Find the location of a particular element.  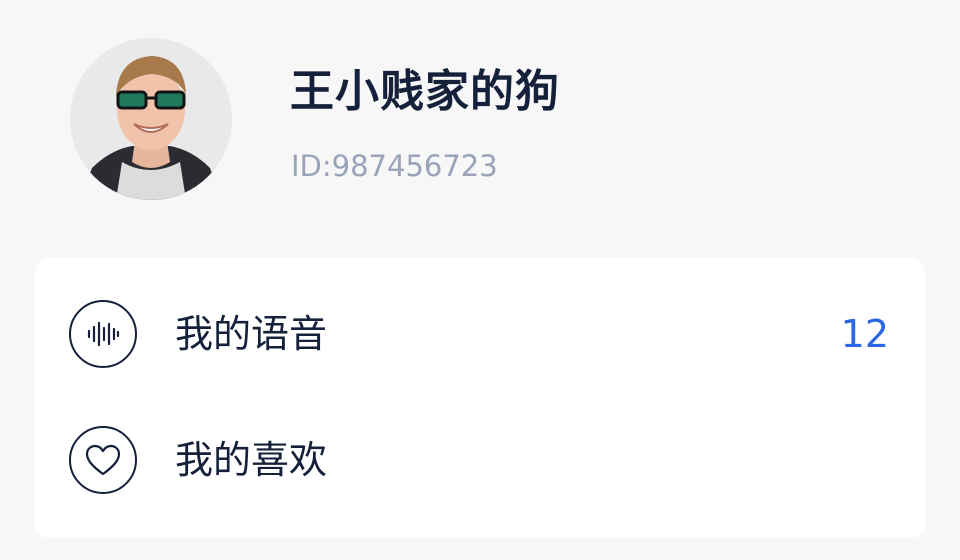

voice-count: 12 is located at coordinates (864, 334).